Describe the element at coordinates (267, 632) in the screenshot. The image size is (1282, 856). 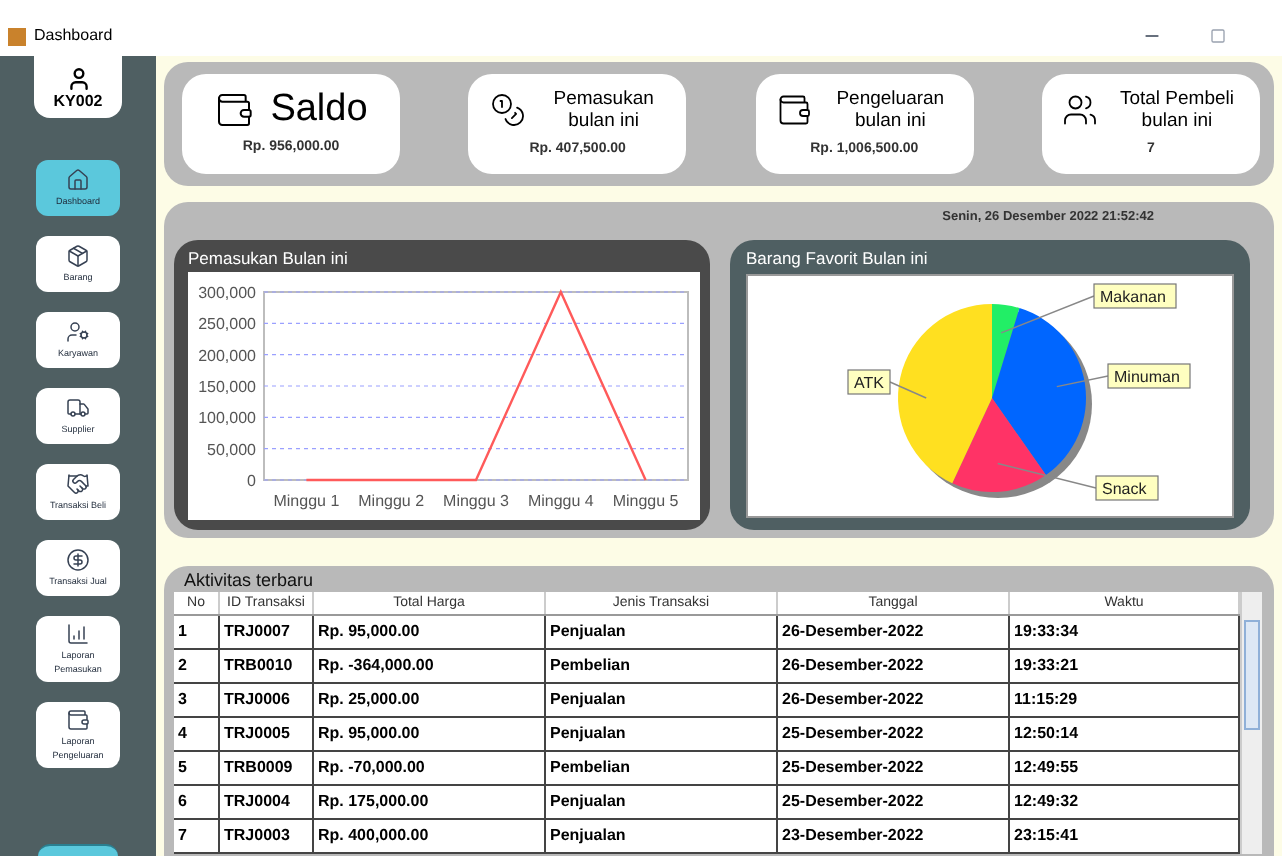
I see `table-cell: TRJ0007` at that location.